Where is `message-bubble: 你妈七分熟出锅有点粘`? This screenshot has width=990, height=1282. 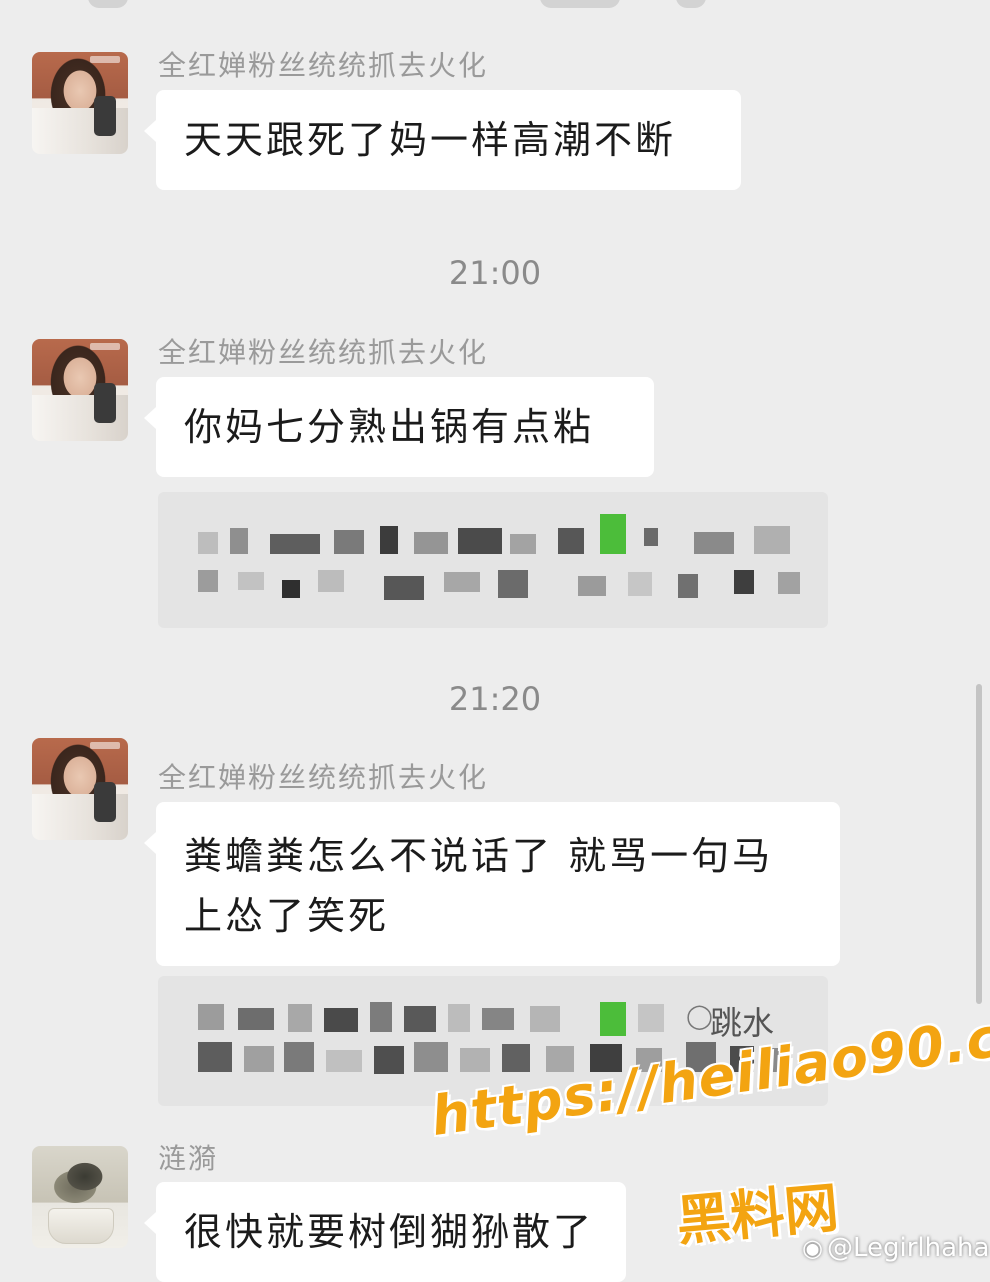 message-bubble: 你妈七分熟出锅有点粘 is located at coordinates (399, 427).